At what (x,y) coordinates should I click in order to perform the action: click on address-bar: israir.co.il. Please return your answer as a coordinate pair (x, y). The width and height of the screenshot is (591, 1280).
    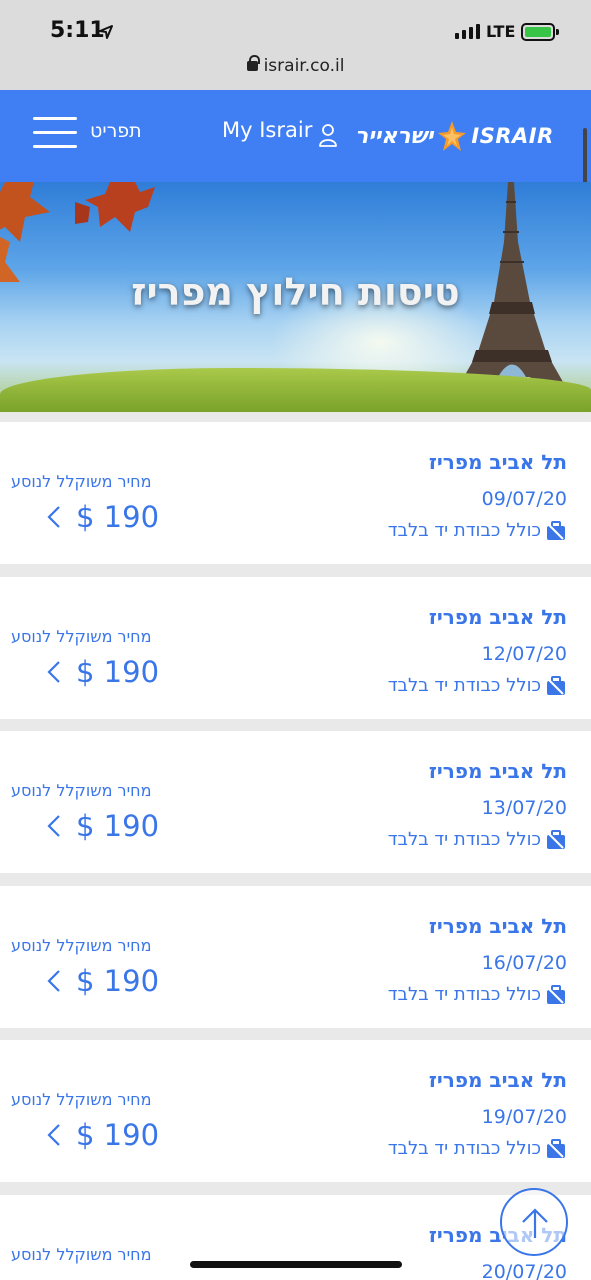
    Looking at the image, I should click on (295, 65).